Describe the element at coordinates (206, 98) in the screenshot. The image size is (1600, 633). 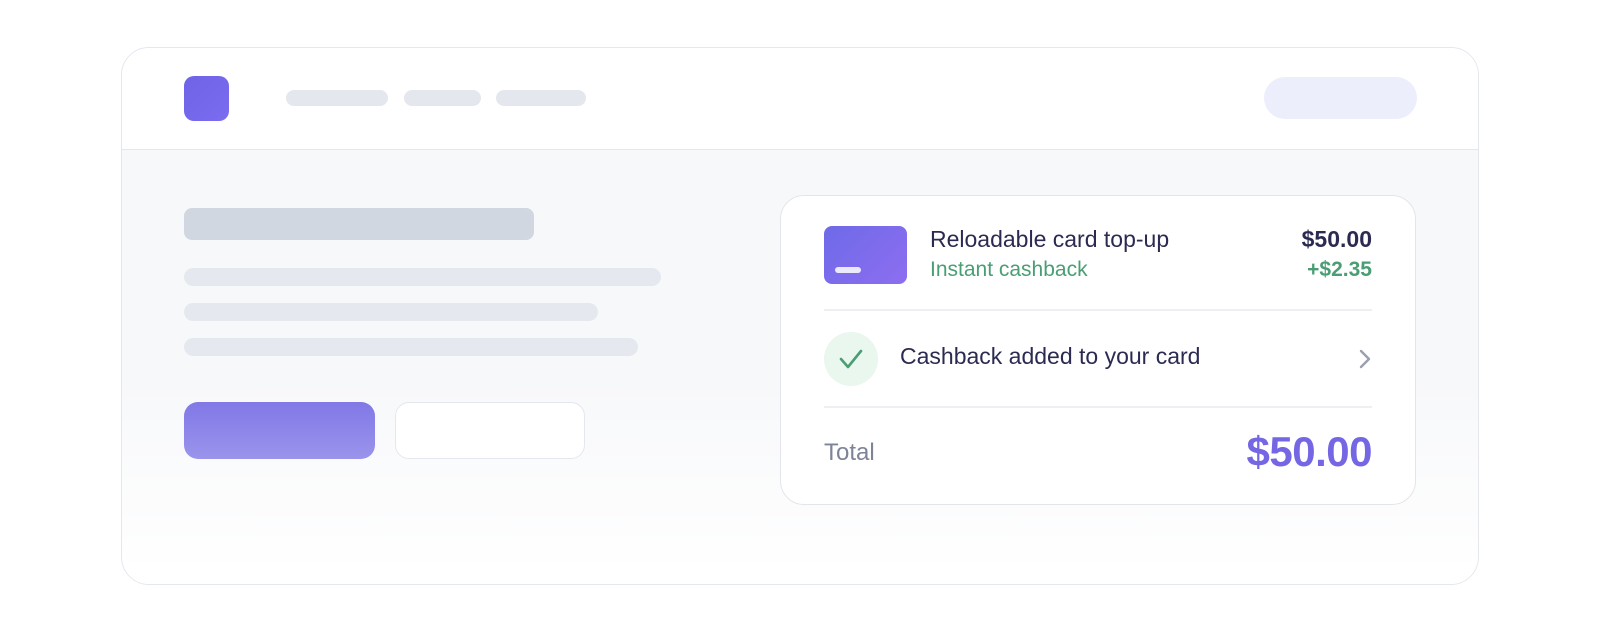
I see `app-logo-icon` at that location.